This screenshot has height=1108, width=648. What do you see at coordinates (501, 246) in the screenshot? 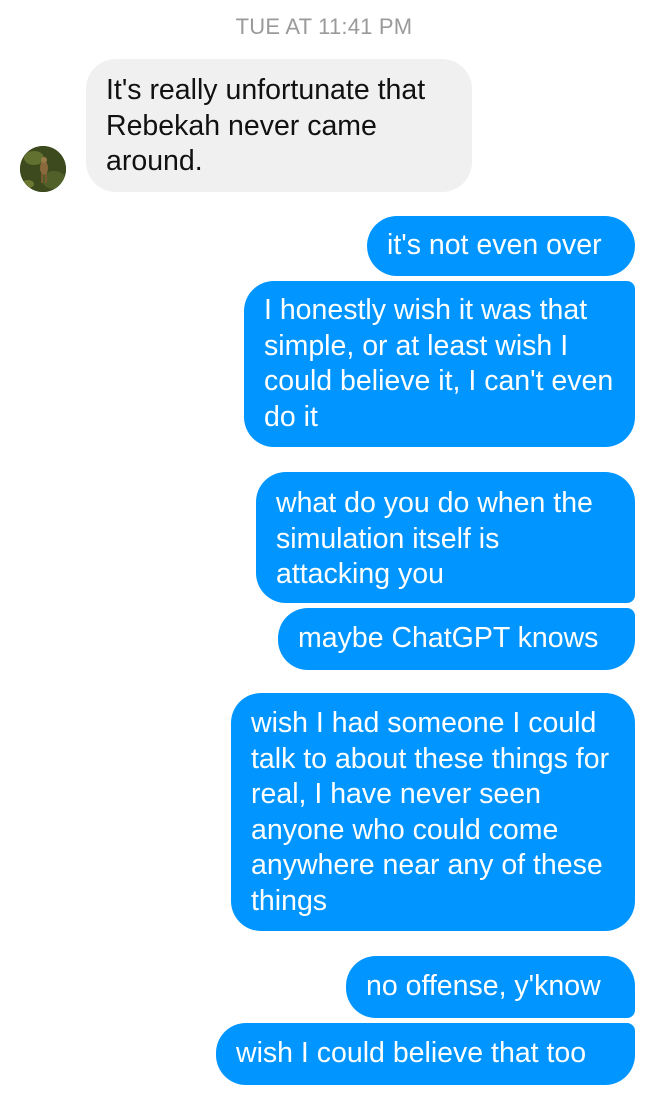
I see `outgoing-message-bubble: it's not even over` at bounding box center [501, 246].